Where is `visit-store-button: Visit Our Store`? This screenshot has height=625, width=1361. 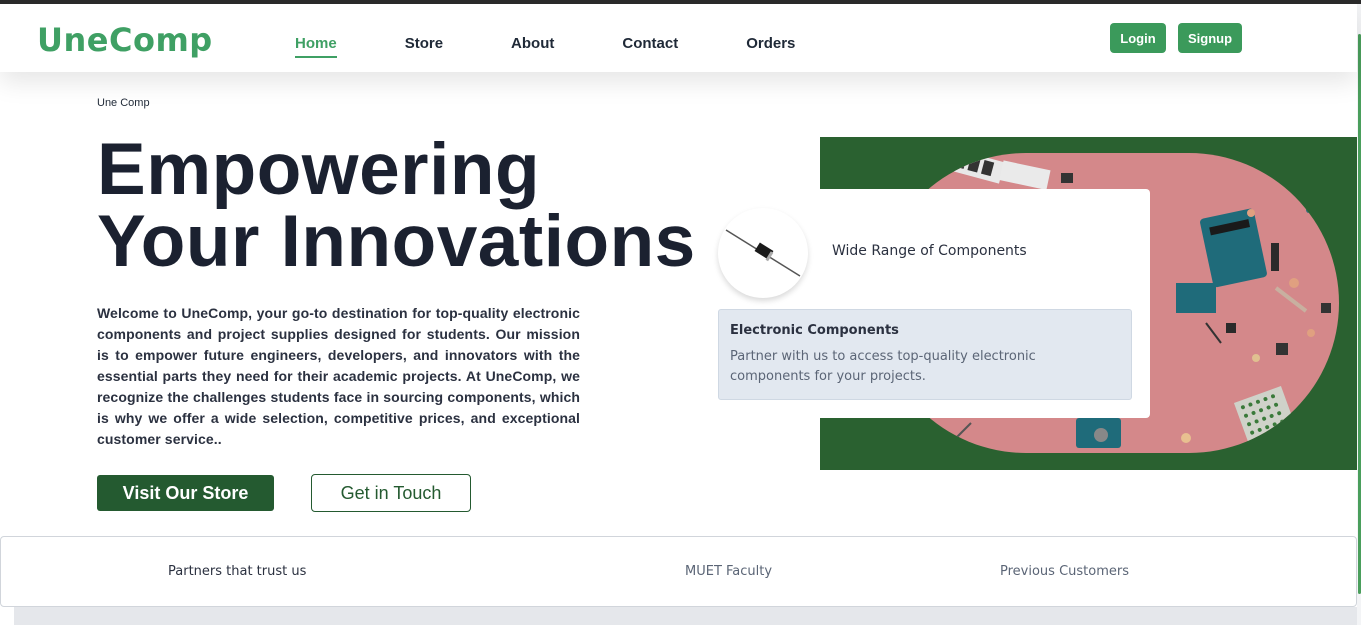 visit-store-button: Visit Our Store is located at coordinates (185, 493).